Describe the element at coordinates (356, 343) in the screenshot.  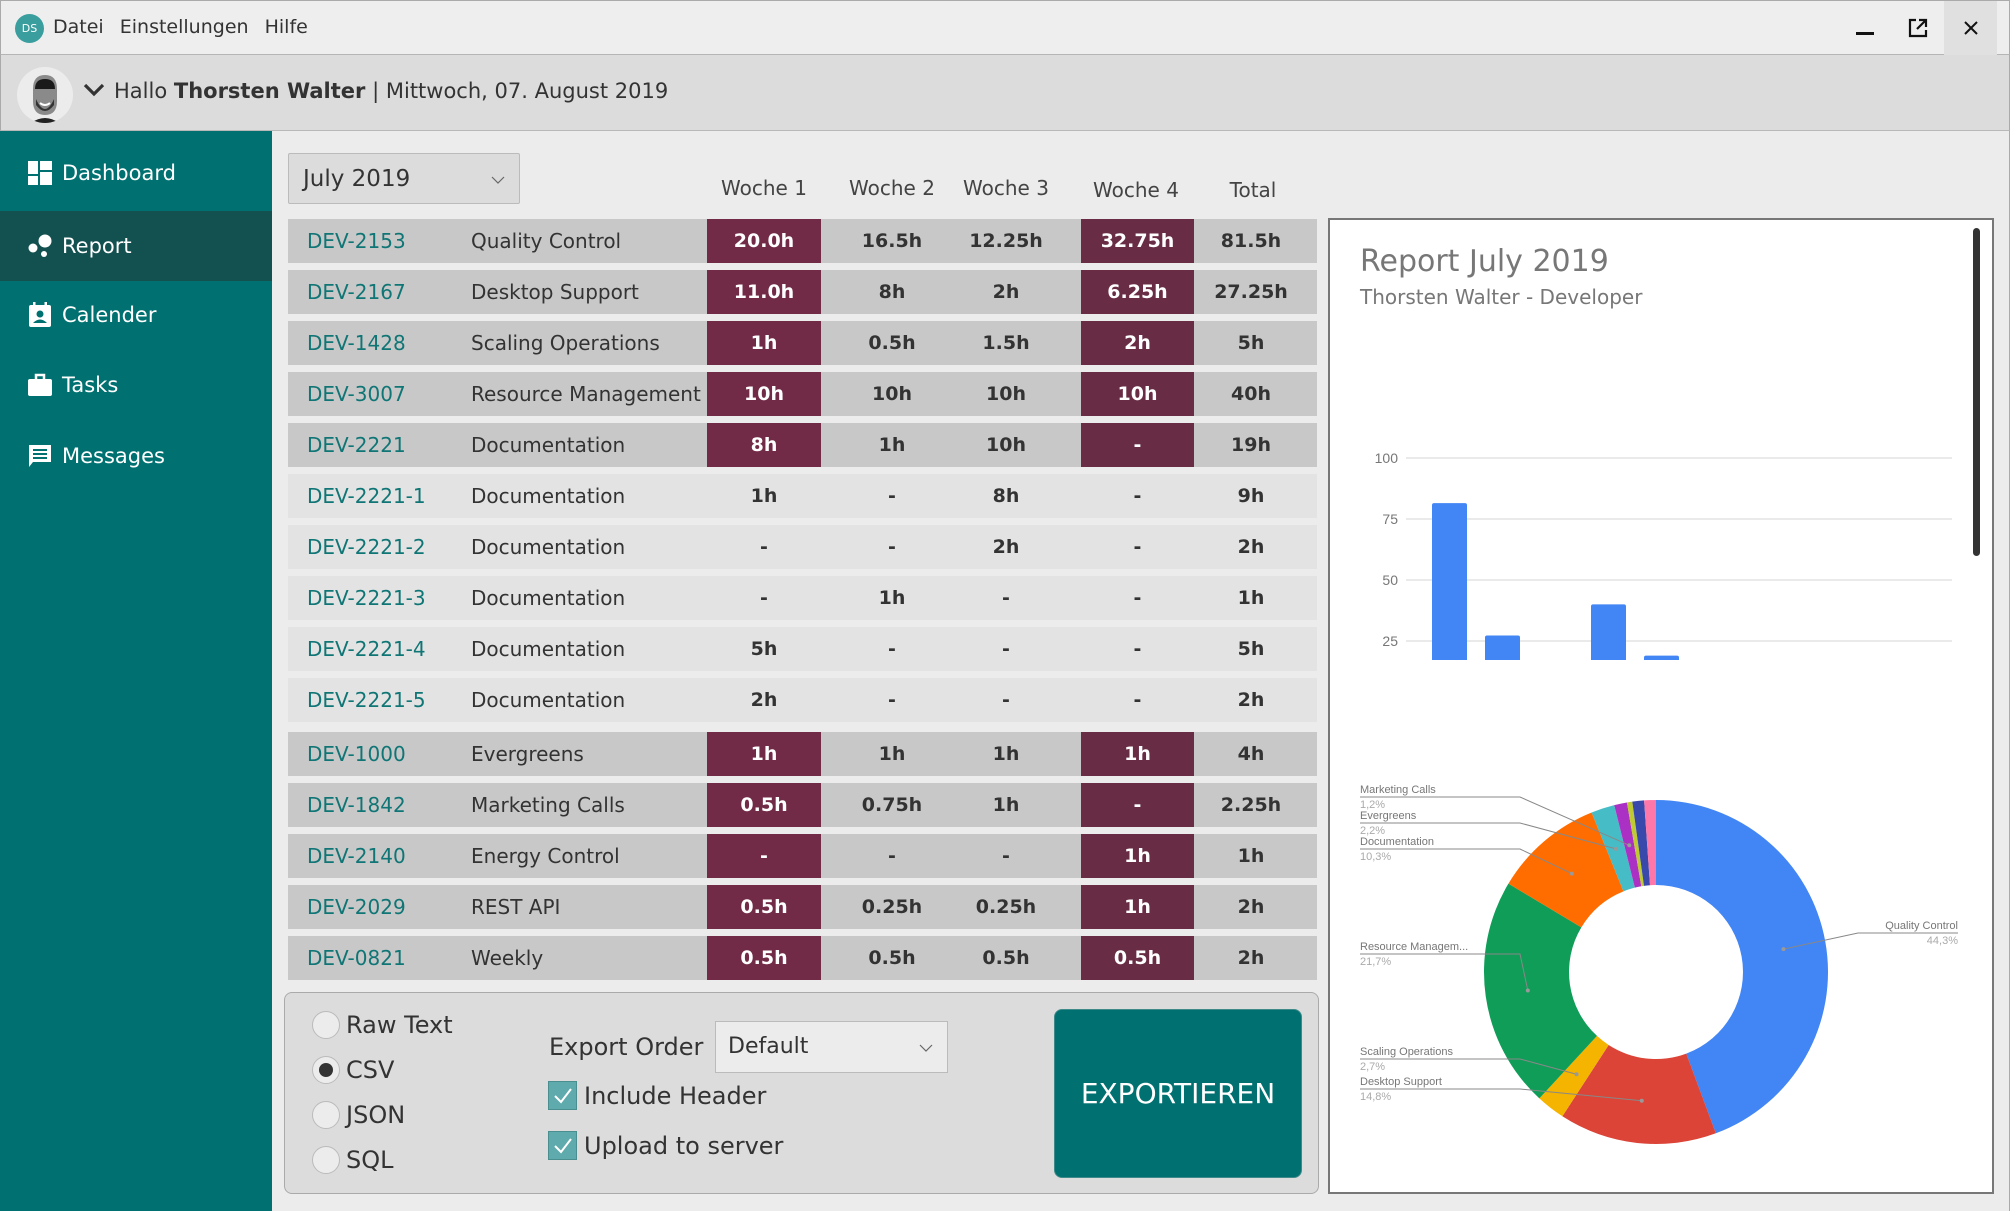
I see `task-id-link: DEV-1428` at that location.